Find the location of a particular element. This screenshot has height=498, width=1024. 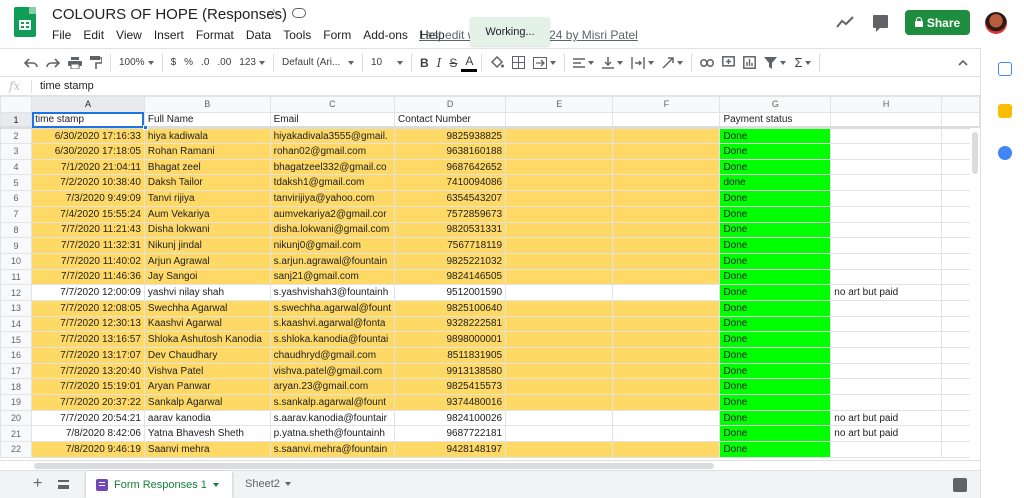

insert-chart-icon is located at coordinates (749, 63).